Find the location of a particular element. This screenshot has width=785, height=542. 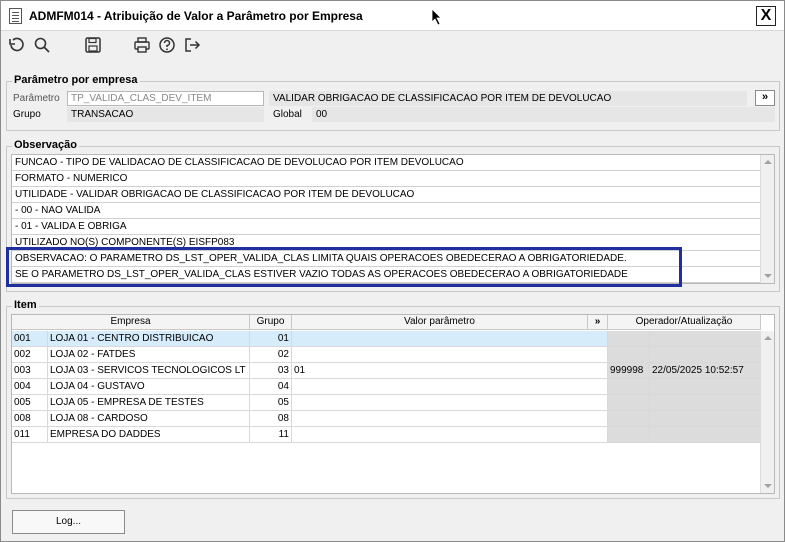

cell-name: LOJA 08 - CARDOSO is located at coordinates (149, 419).